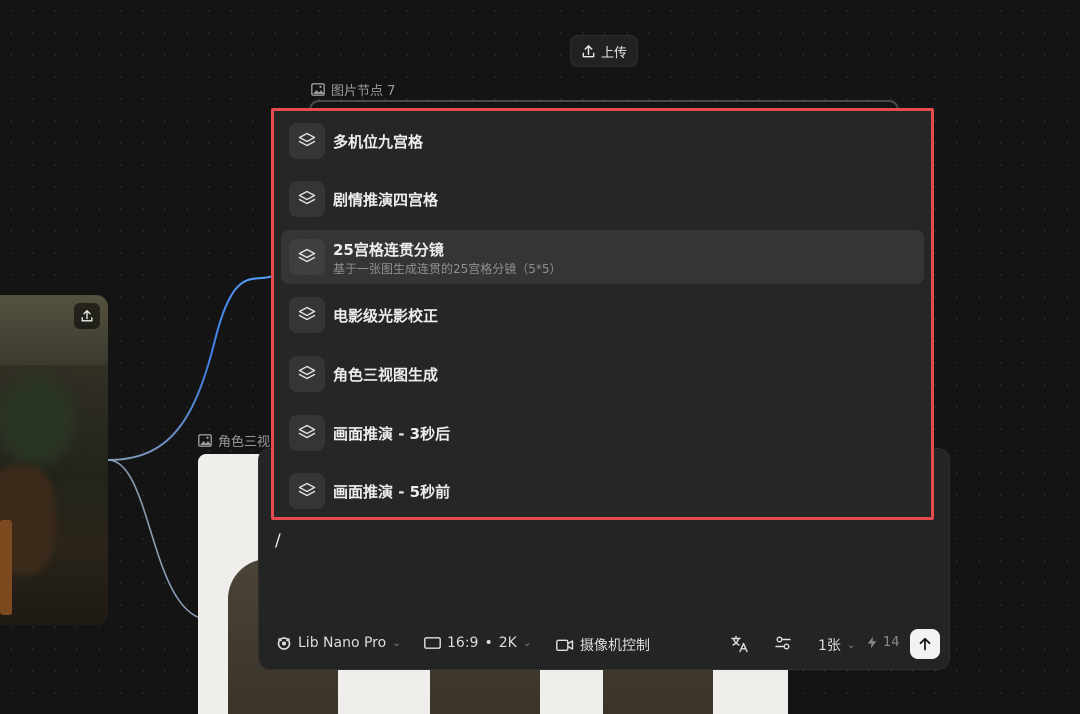  What do you see at coordinates (891, 642) in the screenshot?
I see `credits-value: 14` at bounding box center [891, 642].